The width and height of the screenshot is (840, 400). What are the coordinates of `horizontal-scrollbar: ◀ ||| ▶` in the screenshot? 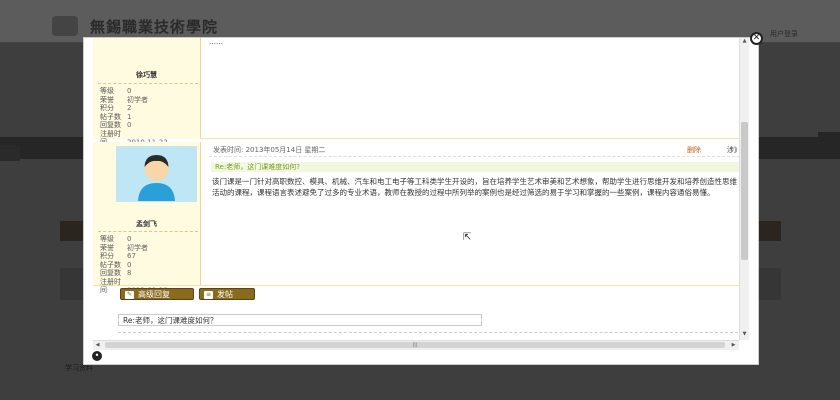 It's located at (416, 345).